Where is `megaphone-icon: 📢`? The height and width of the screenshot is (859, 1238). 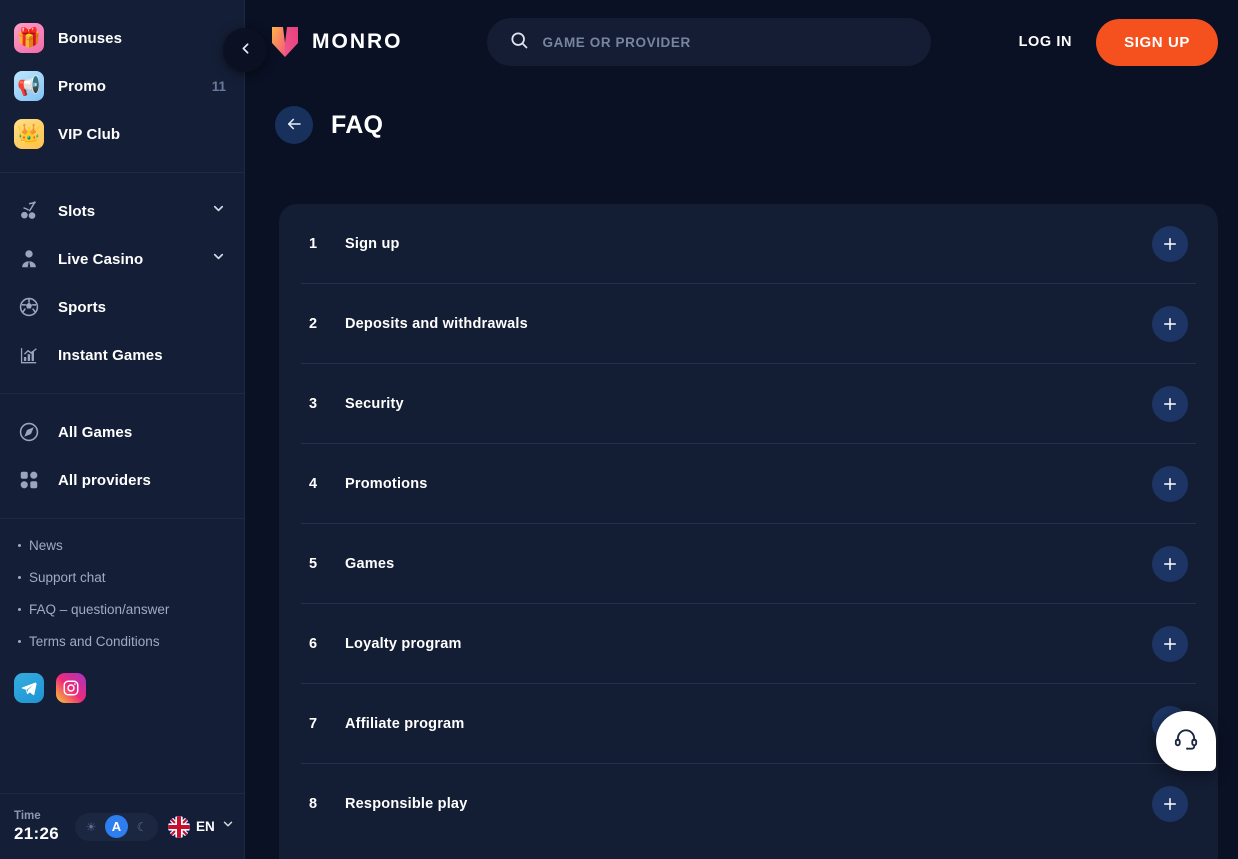 megaphone-icon: 📢 is located at coordinates (29, 86).